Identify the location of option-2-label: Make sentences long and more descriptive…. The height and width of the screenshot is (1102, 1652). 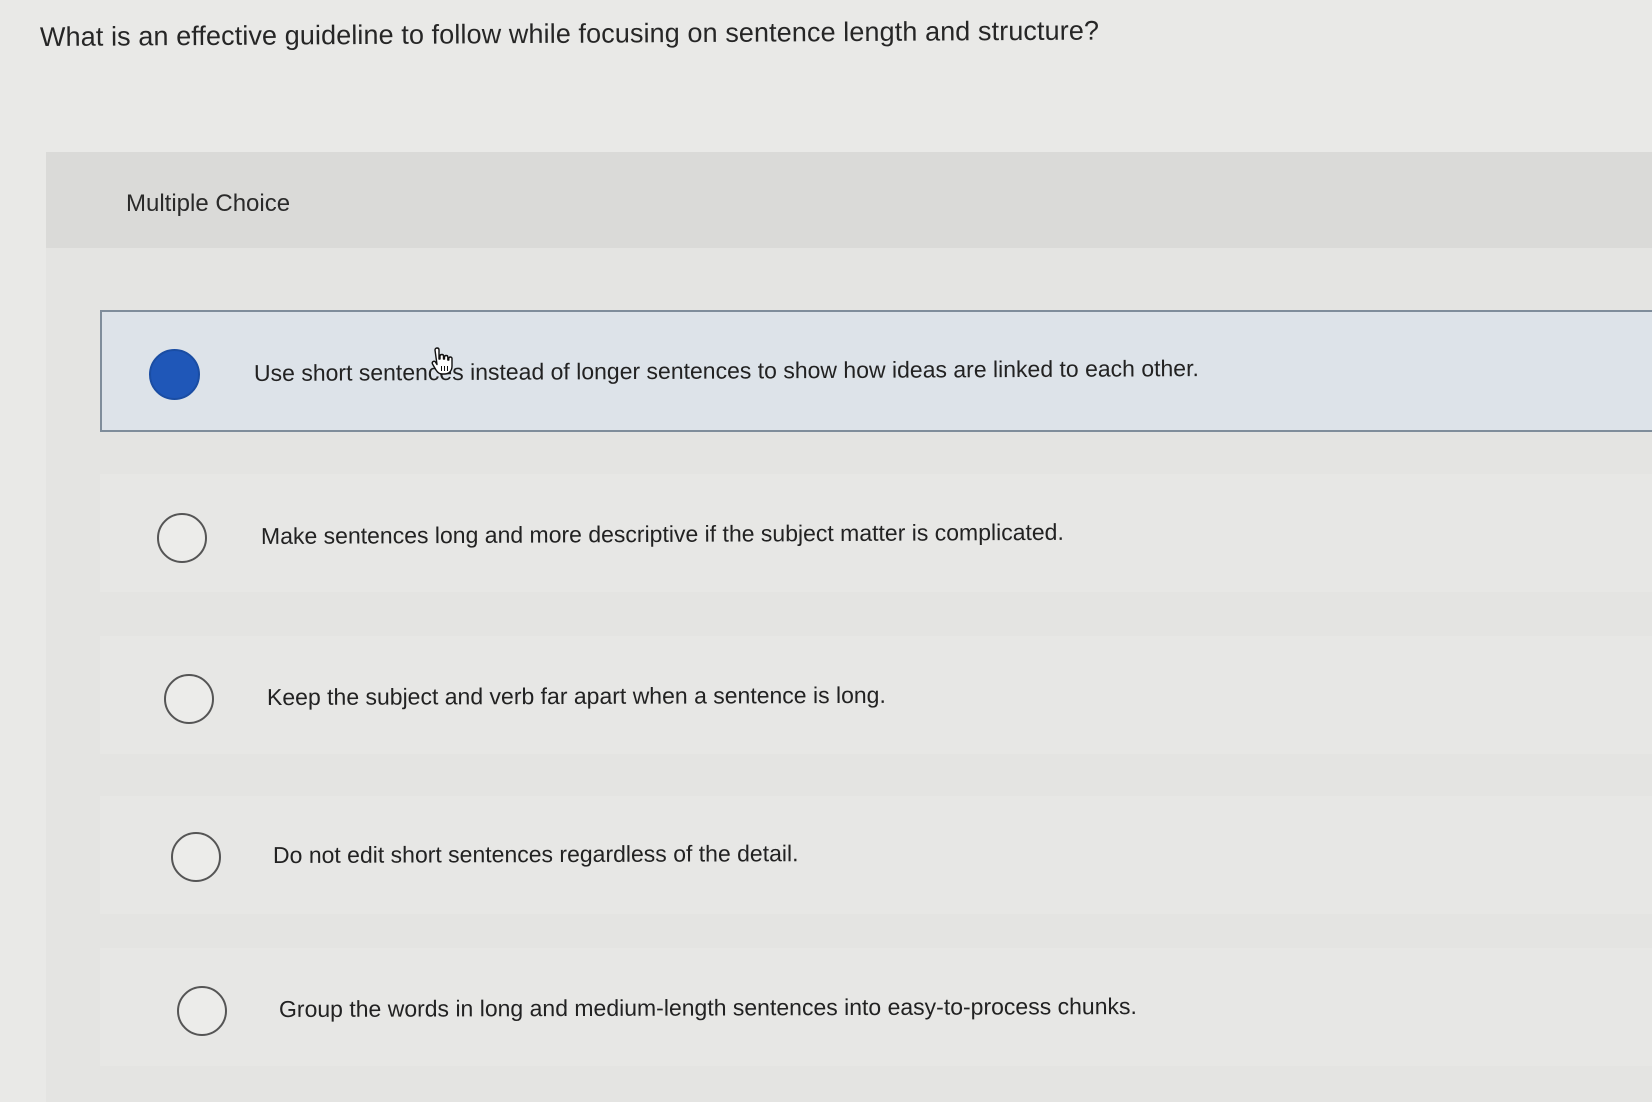
(662, 533).